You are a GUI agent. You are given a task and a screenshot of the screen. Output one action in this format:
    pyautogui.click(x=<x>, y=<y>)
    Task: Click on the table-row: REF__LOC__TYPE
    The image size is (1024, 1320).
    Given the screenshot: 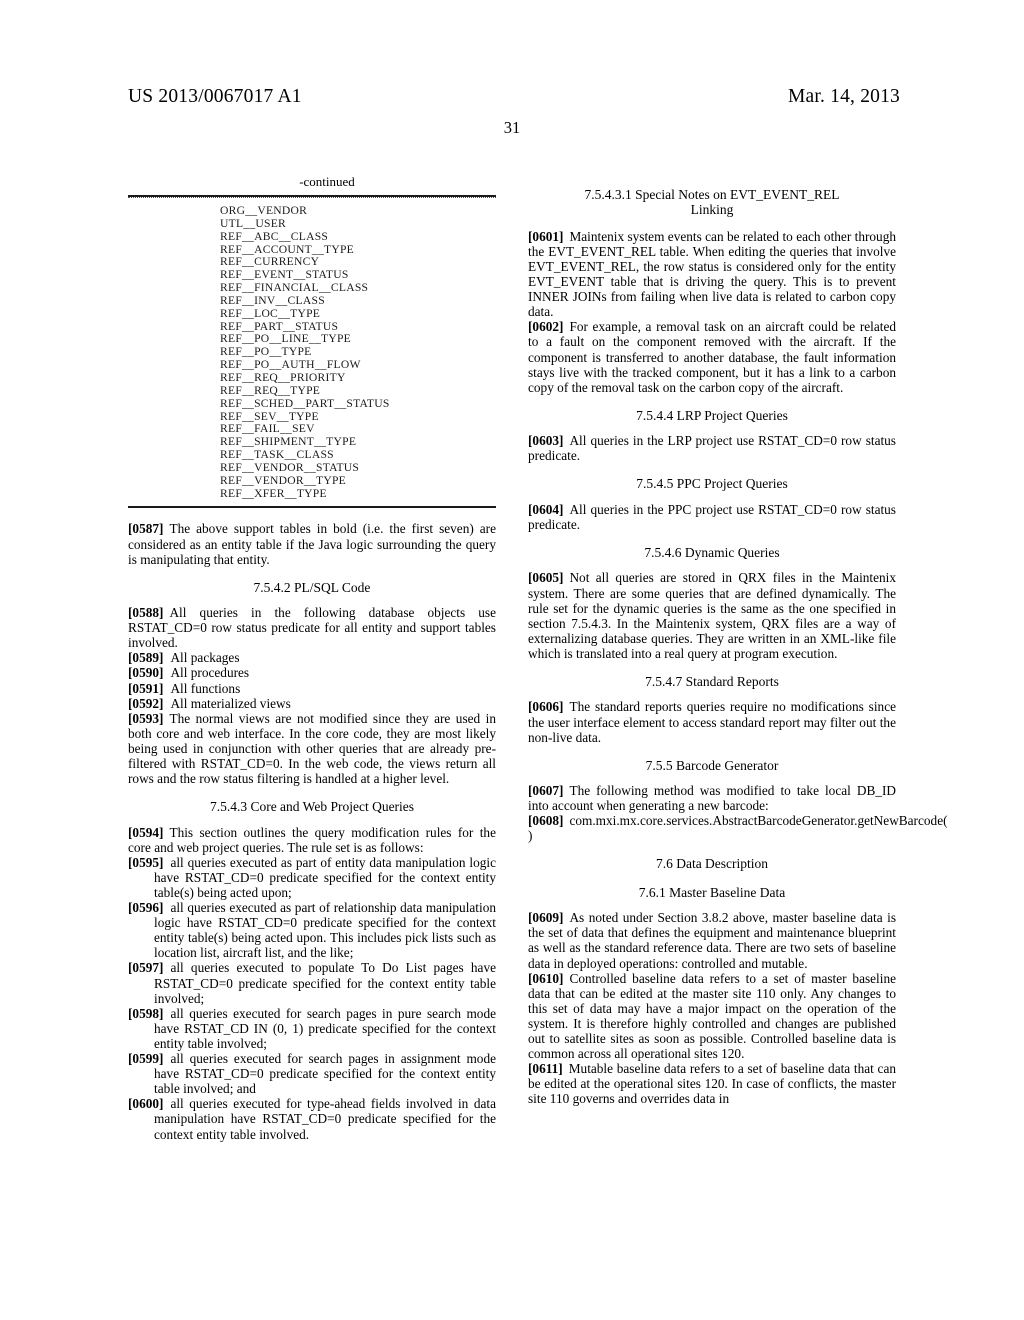 What is the action you would take?
    pyautogui.click(x=270, y=313)
    